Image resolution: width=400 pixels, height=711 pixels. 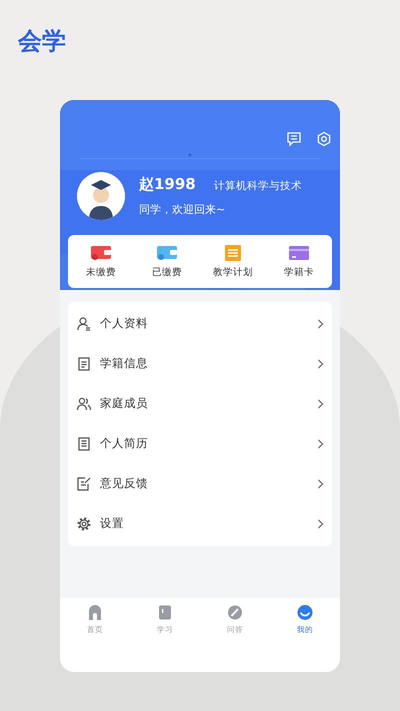 What do you see at coordinates (84, 324) in the screenshot?
I see `person-icon` at bounding box center [84, 324].